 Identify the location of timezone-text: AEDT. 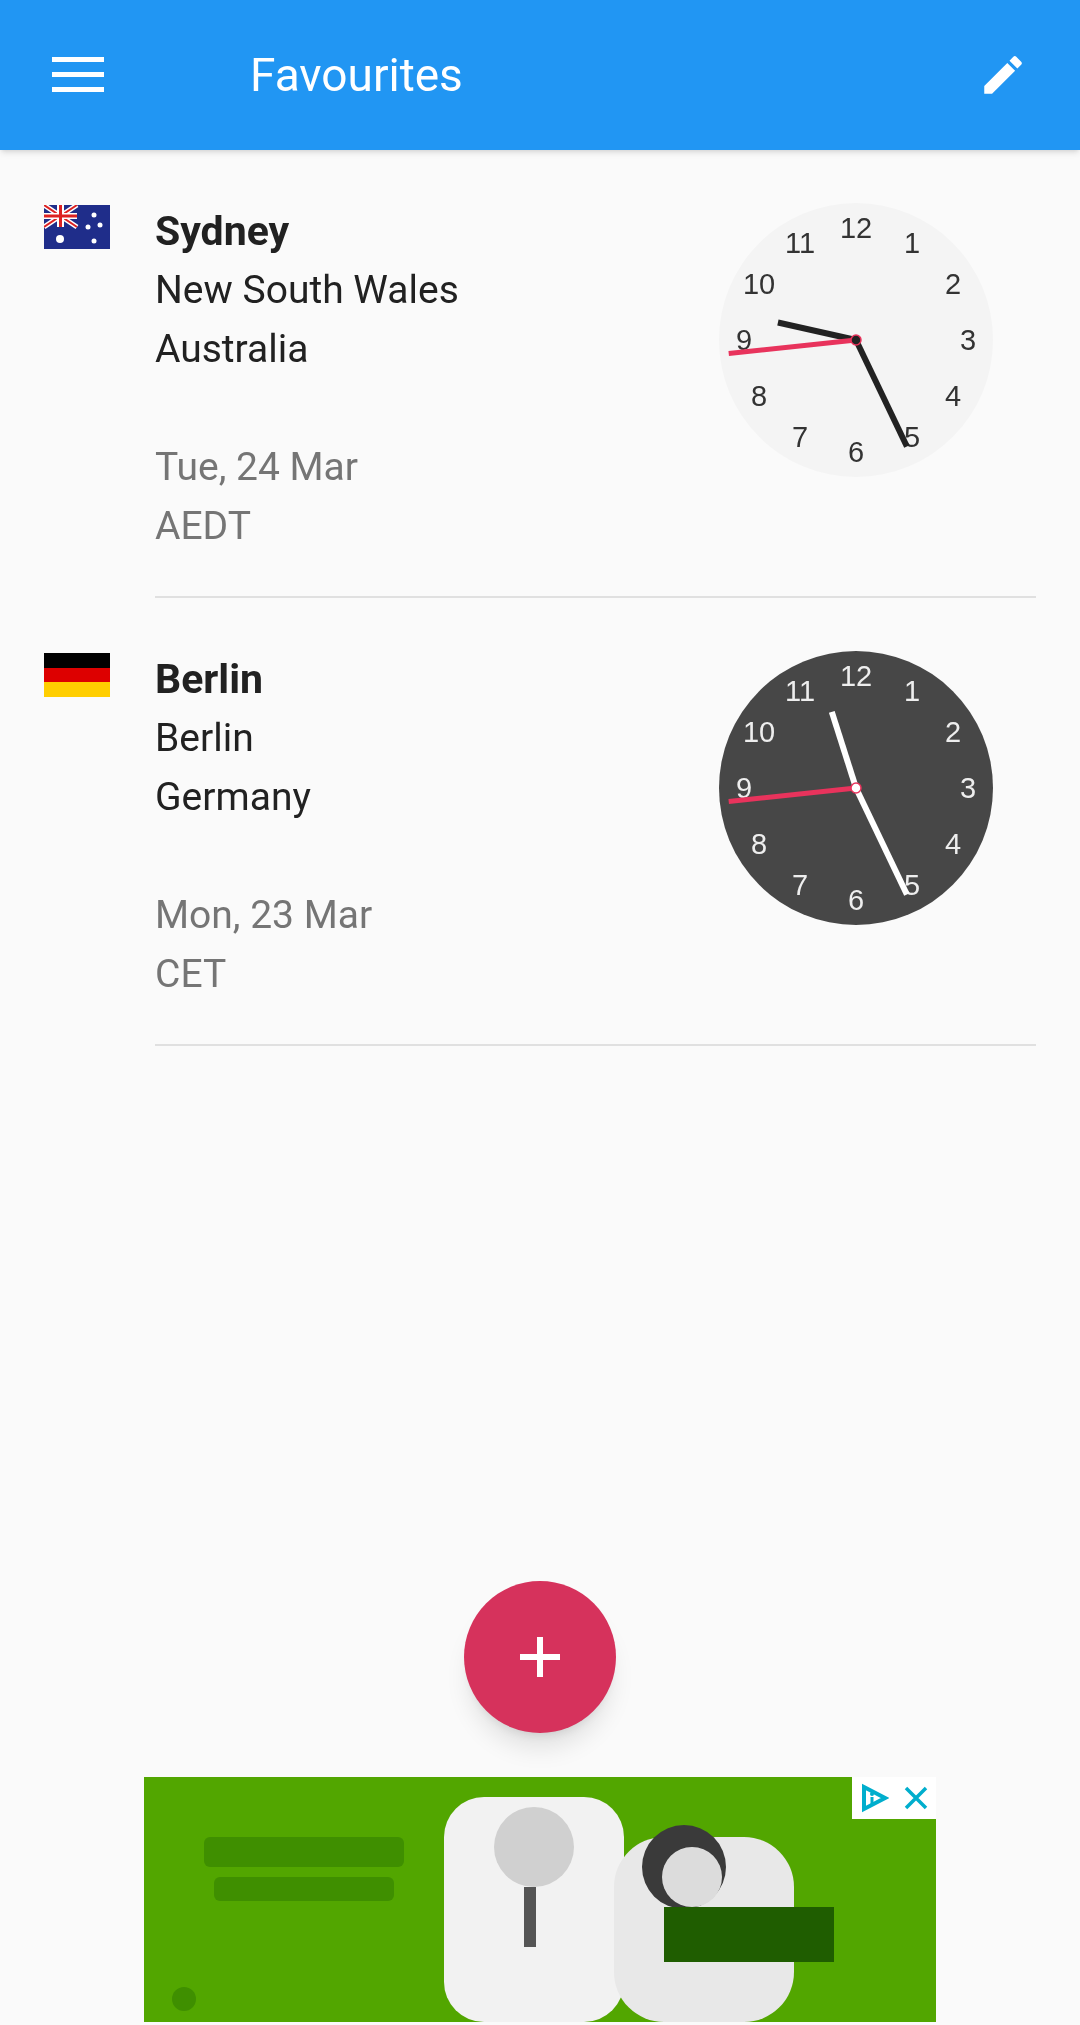
(203, 526).